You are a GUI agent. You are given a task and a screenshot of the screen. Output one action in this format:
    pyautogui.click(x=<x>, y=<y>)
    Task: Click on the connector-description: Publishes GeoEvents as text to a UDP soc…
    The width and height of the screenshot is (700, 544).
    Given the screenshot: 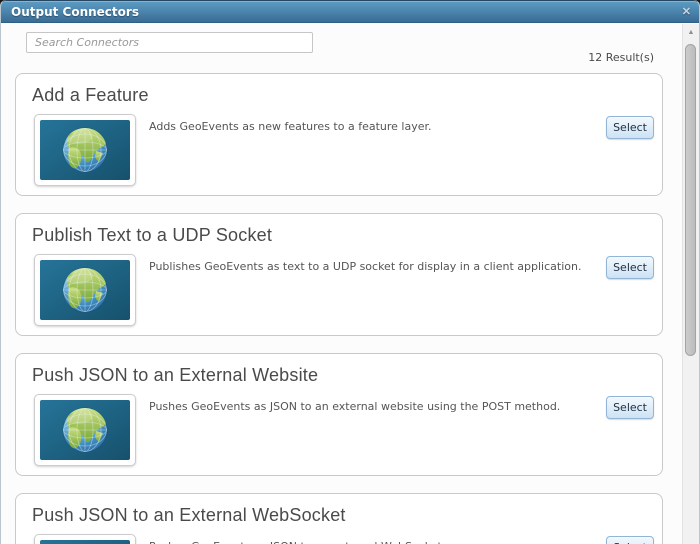 What is the action you would take?
    pyautogui.click(x=365, y=266)
    